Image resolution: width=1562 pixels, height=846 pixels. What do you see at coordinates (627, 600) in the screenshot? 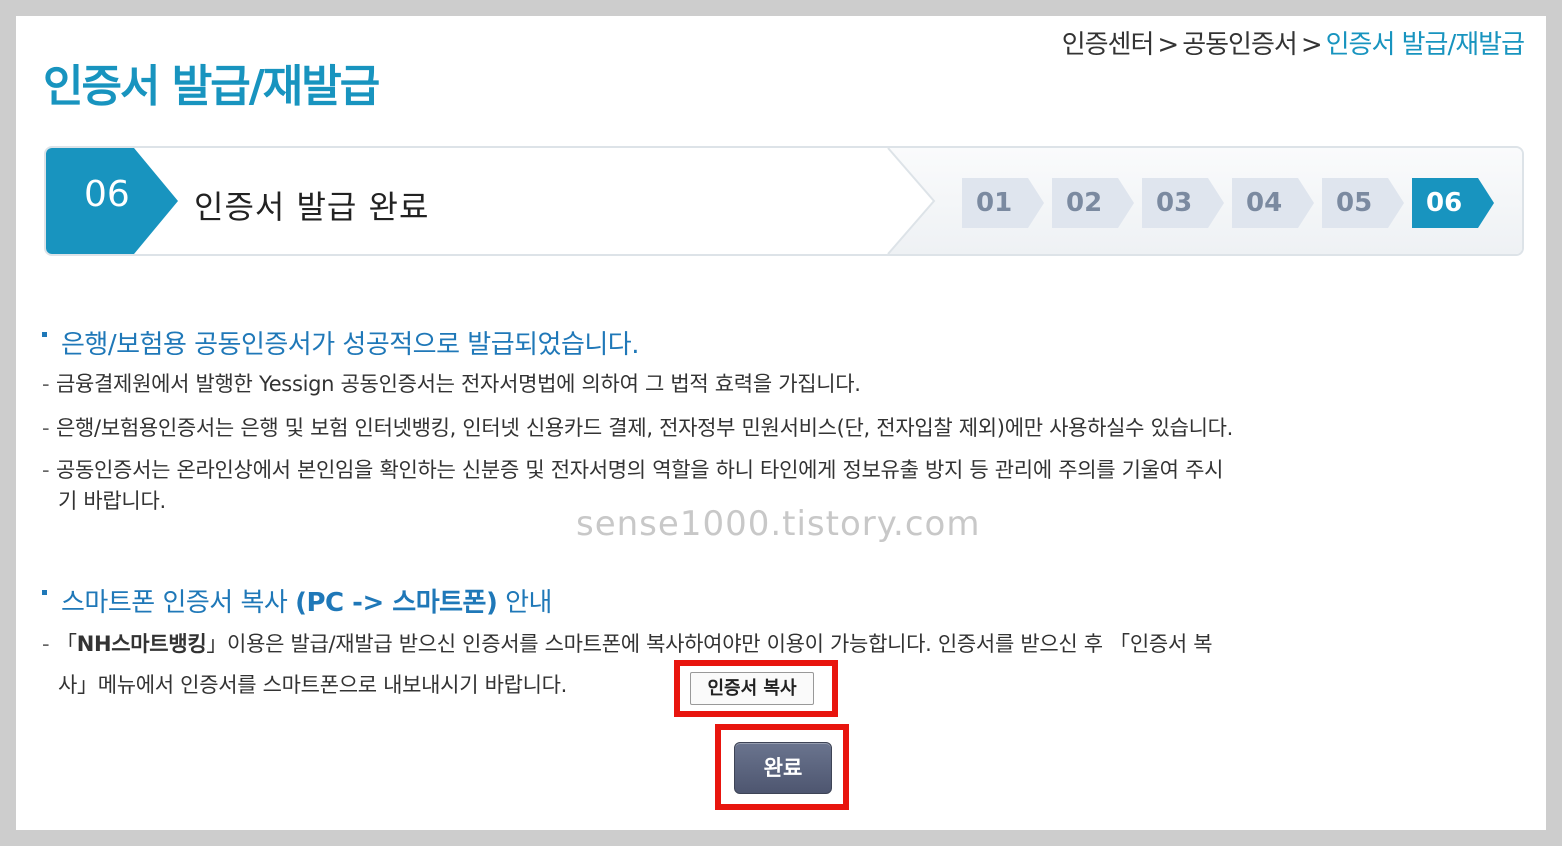
I see `smartphone-heading: 스마트폰 인증서 복사 (PC -> 스마트폰) 안내` at bounding box center [627, 600].